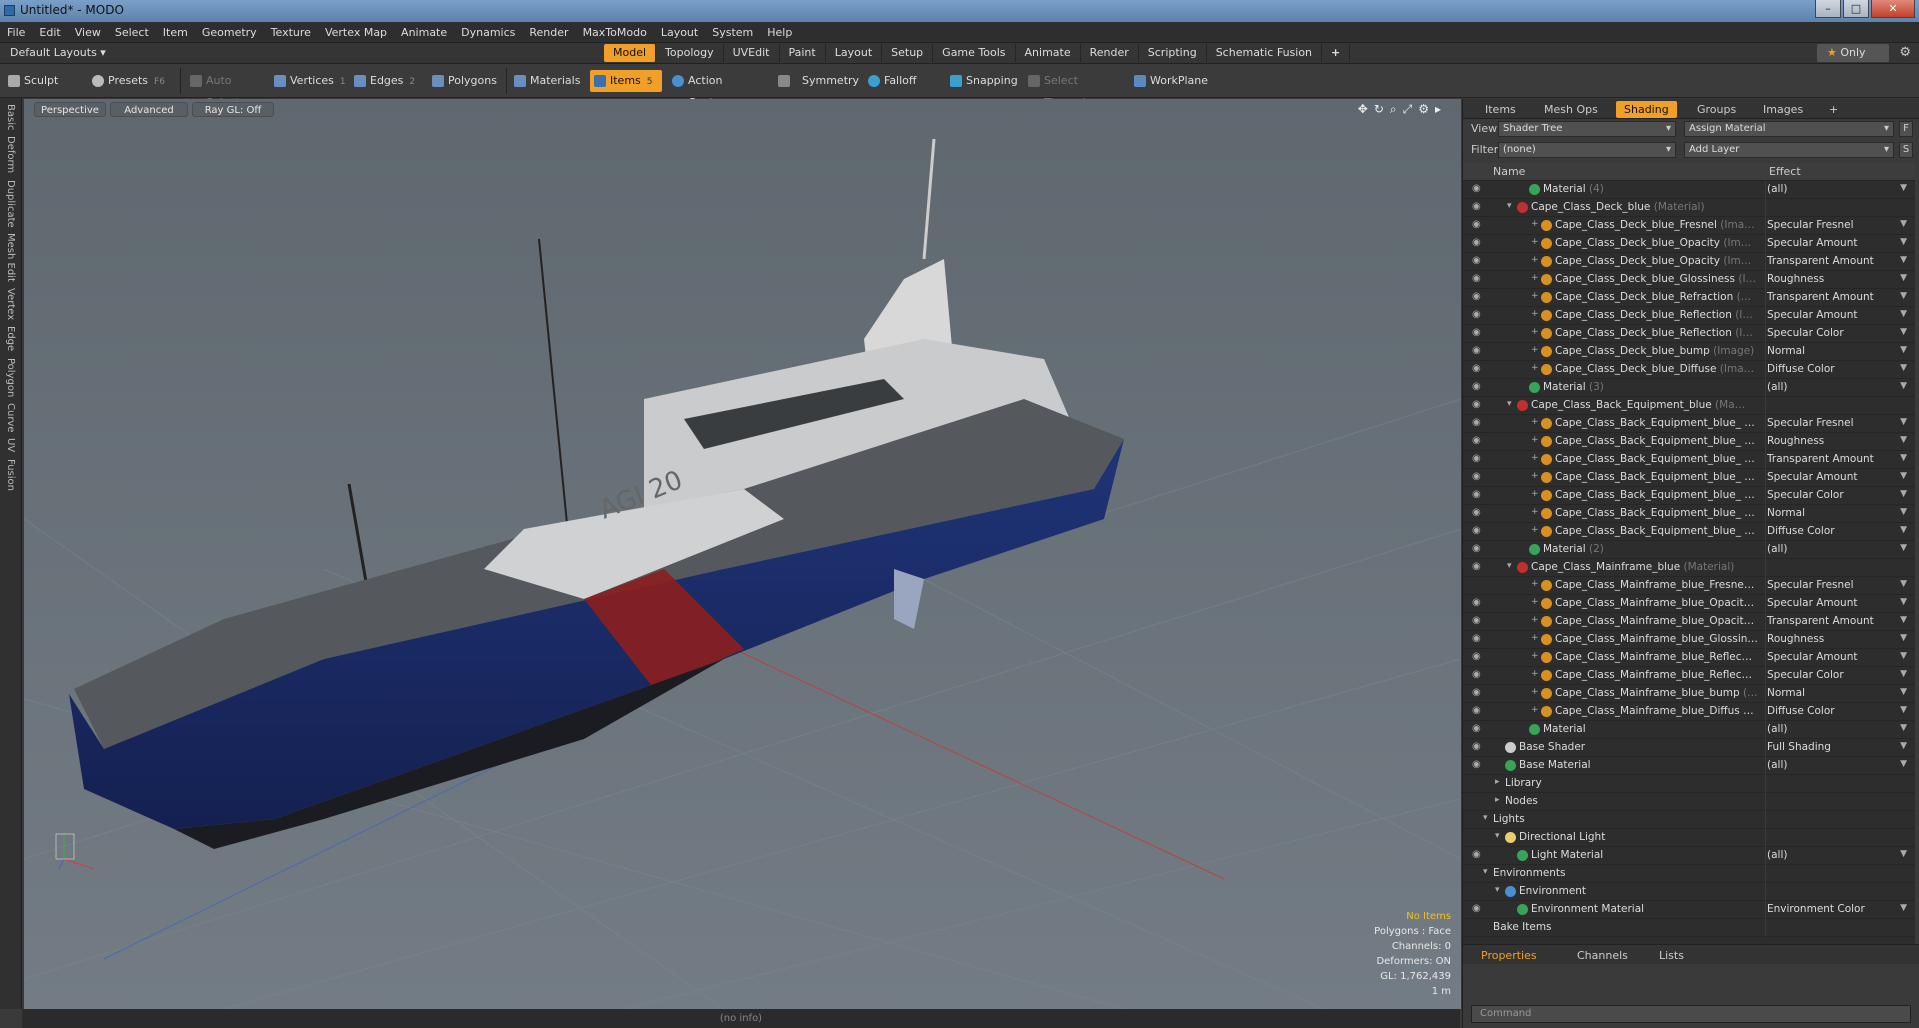 The width and height of the screenshot is (1919, 1028). What do you see at coordinates (1689, 838) in the screenshot?
I see `shader-tree-row: ▾ Directional Light` at bounding box center [1689, 838].